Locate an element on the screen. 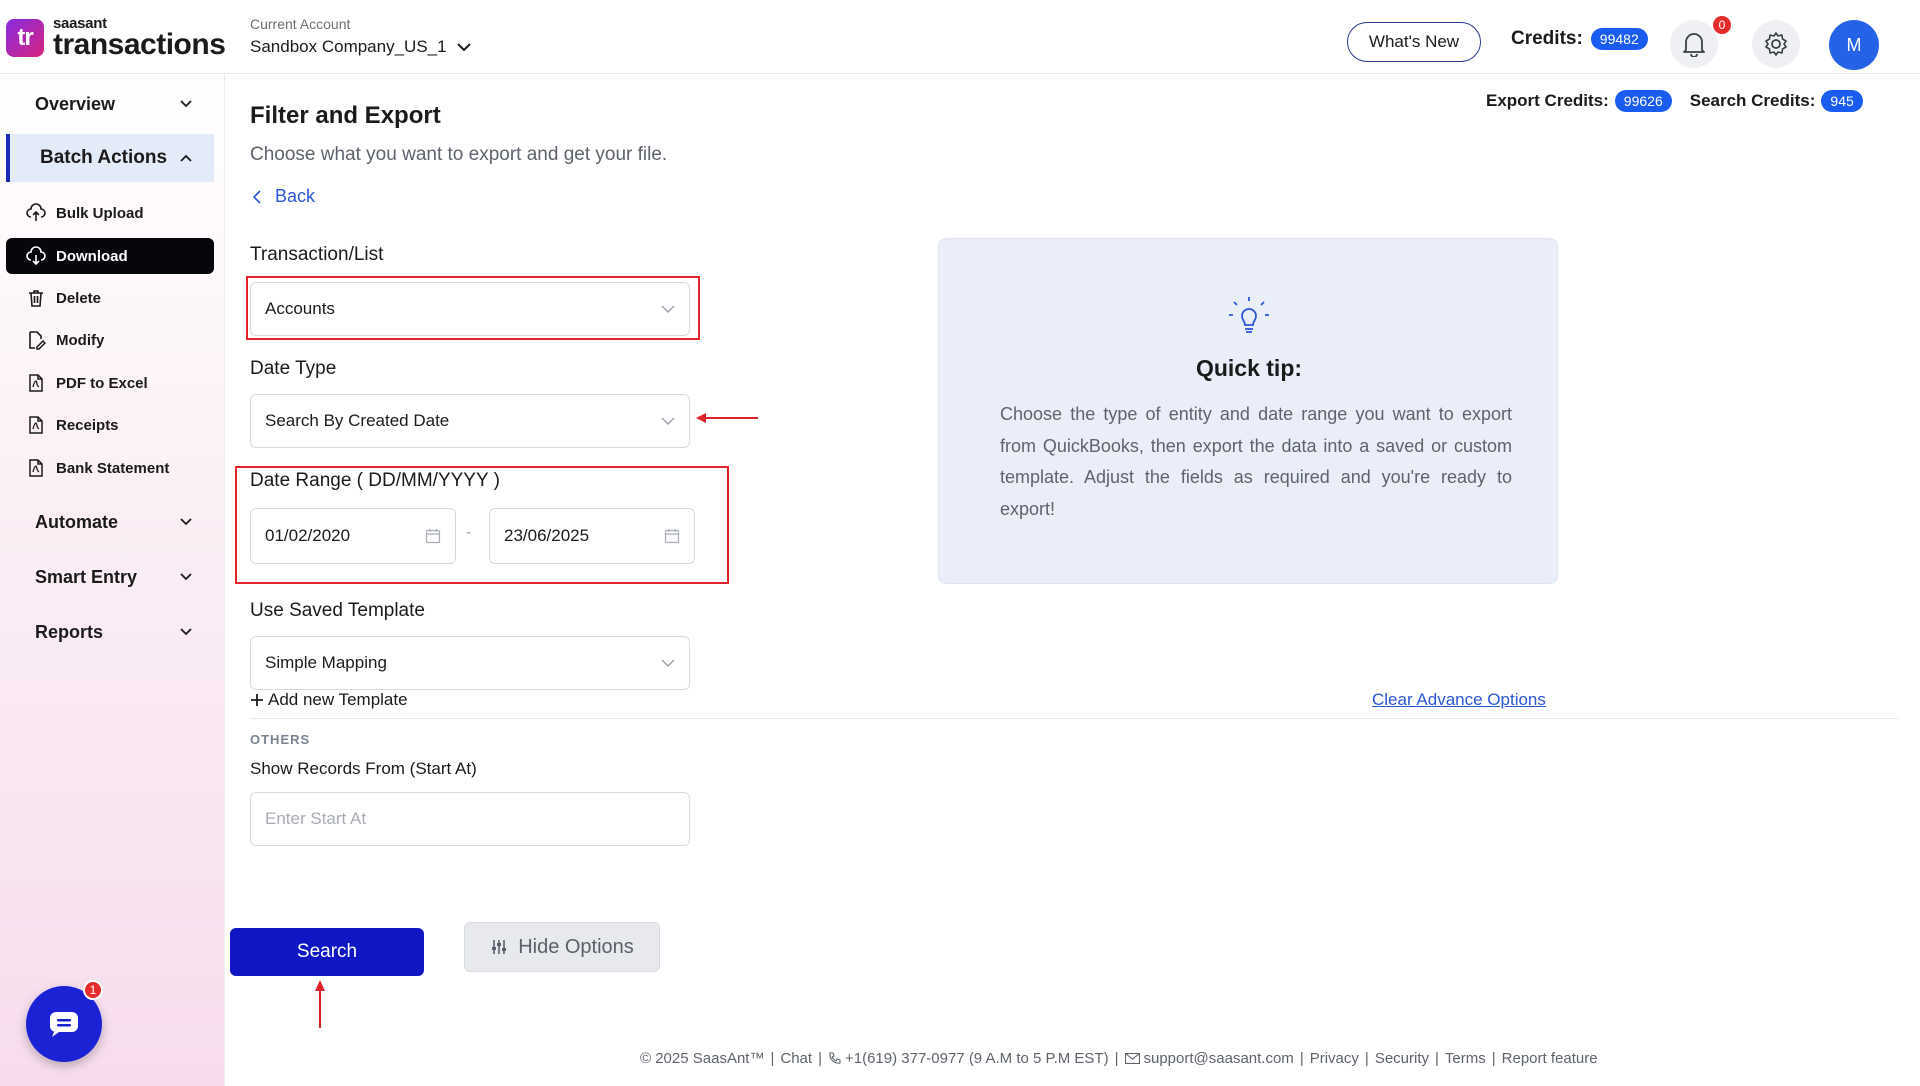  sidebar-group-label: Batch Actions is located at coordinates (104, 157).